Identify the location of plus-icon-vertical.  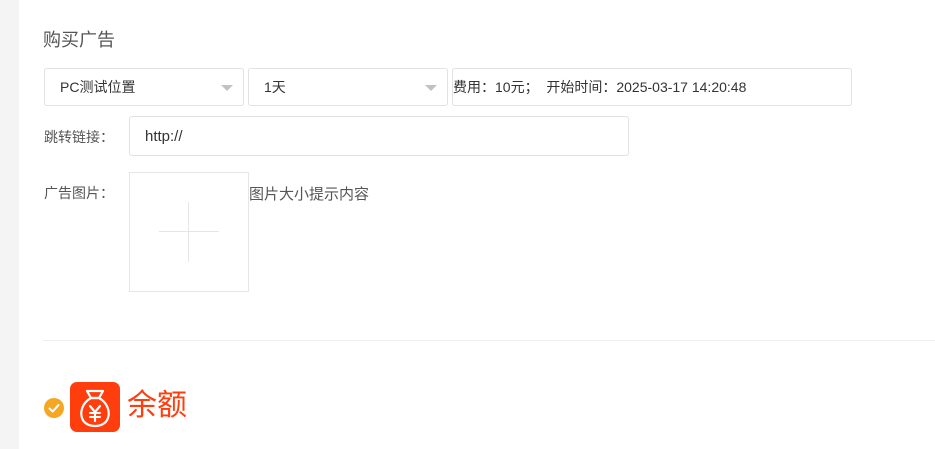
(188, 232).